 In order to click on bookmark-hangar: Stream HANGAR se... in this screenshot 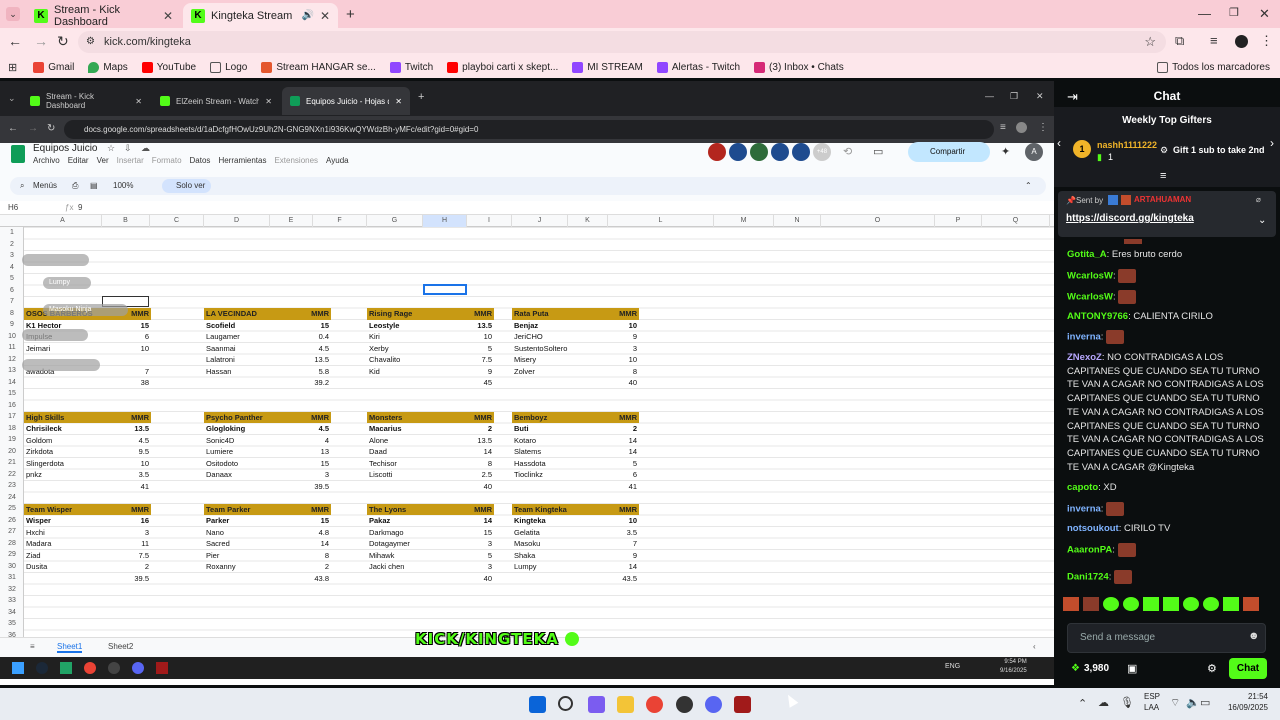, I will do `click(318, 67)`.